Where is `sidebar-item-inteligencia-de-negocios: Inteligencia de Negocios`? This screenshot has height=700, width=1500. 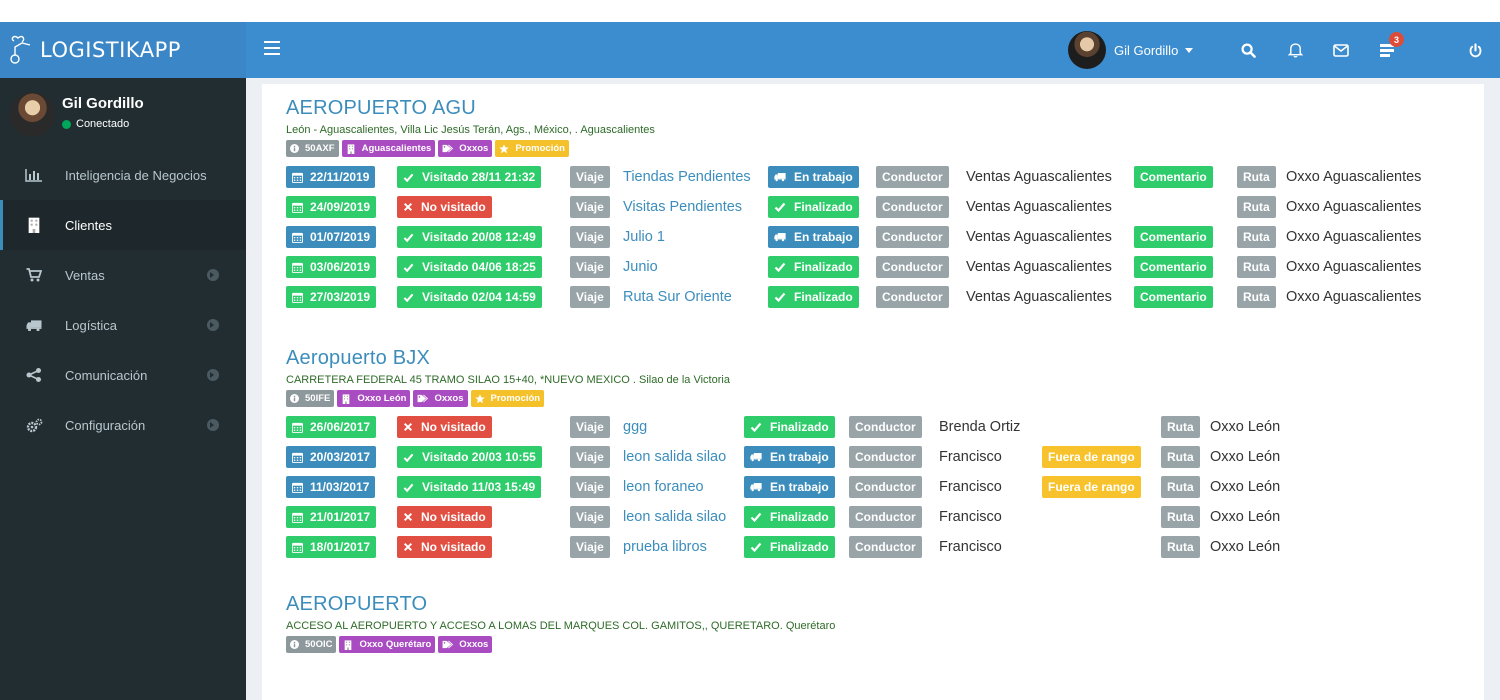
sidebar-item-inteligencia-de-negocios: Inteligencia de Negocios is located at coordinates (123, 175).